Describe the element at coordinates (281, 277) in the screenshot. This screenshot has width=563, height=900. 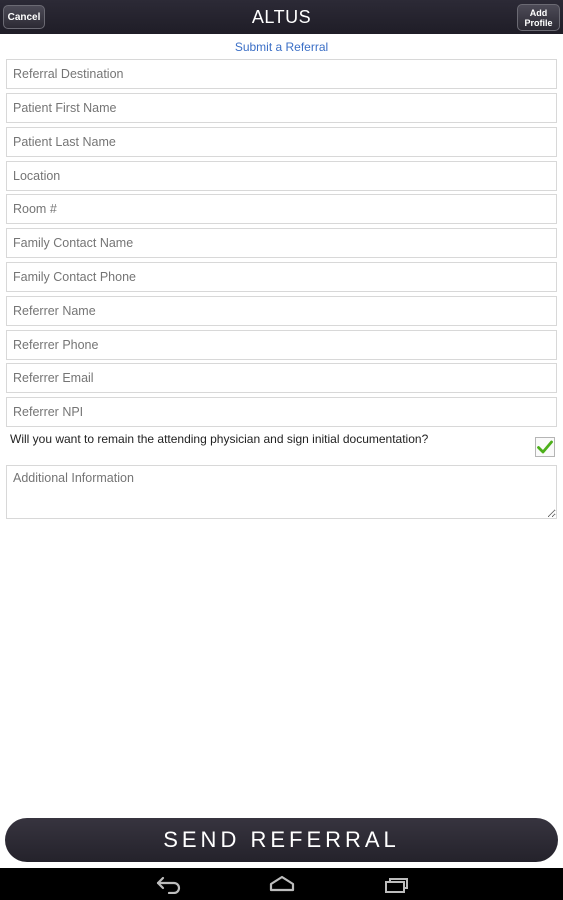
I see `family-contact-phone-field` at that location.